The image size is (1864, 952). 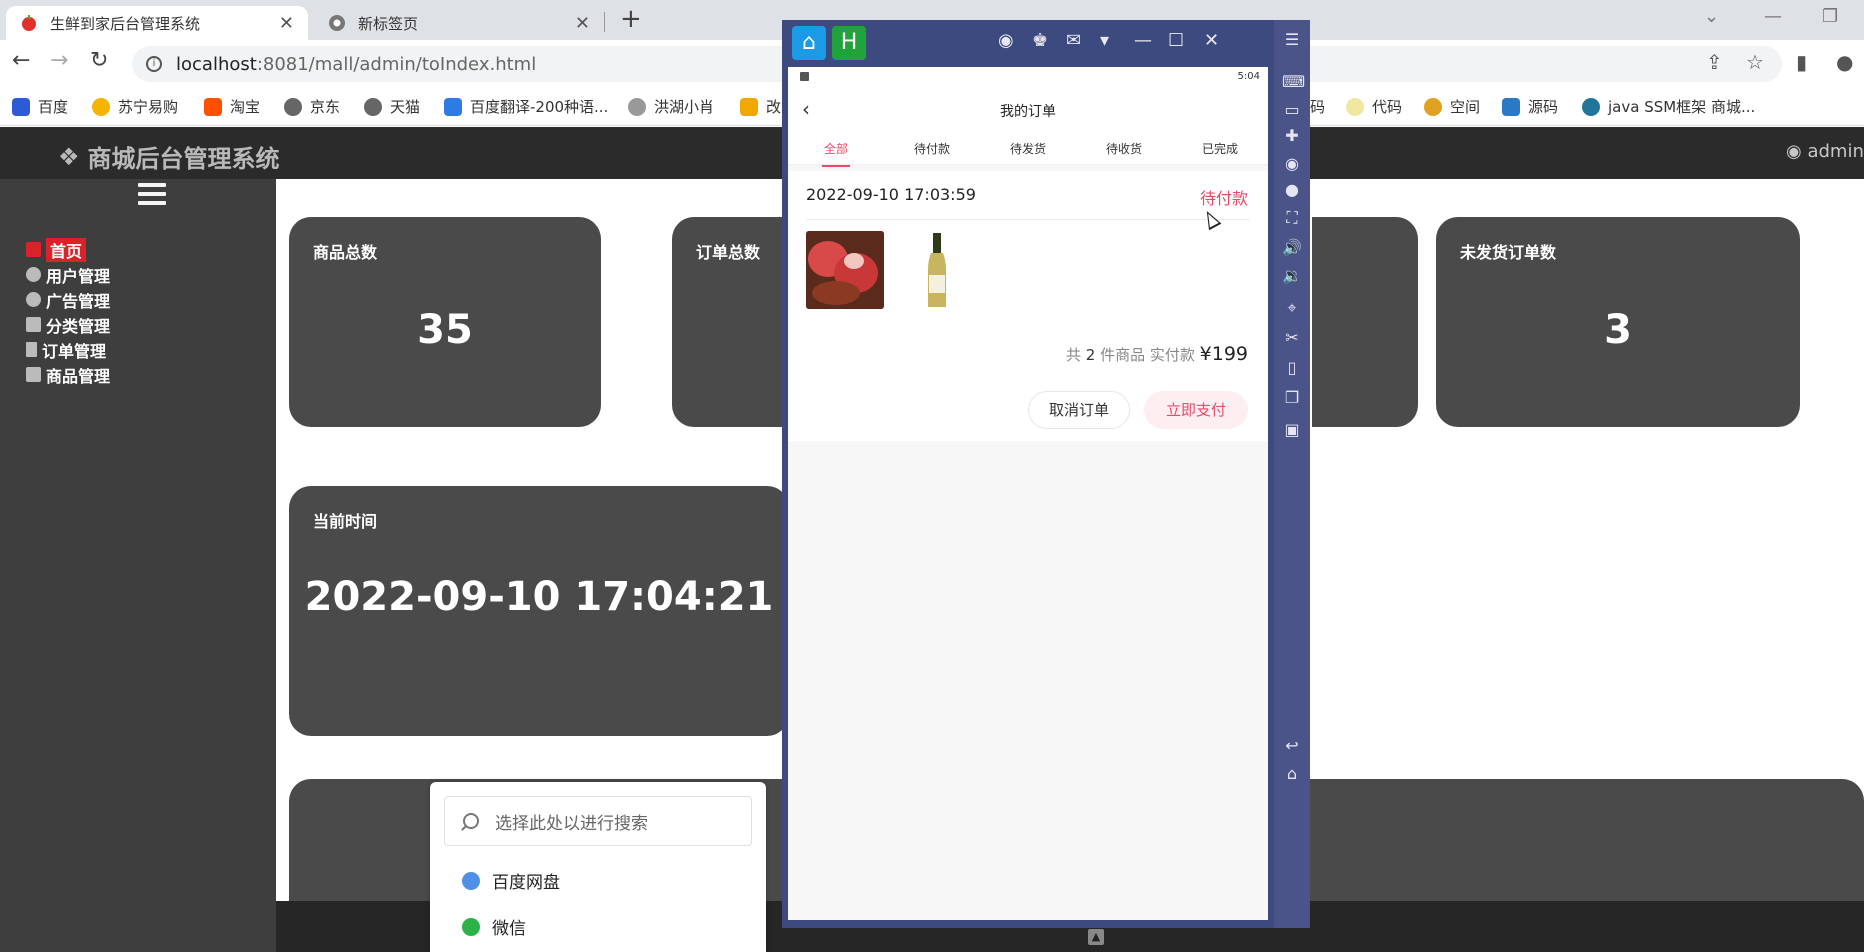 I want to click on cancel-order-button: 取消订单, so click(x=1079, y=410).